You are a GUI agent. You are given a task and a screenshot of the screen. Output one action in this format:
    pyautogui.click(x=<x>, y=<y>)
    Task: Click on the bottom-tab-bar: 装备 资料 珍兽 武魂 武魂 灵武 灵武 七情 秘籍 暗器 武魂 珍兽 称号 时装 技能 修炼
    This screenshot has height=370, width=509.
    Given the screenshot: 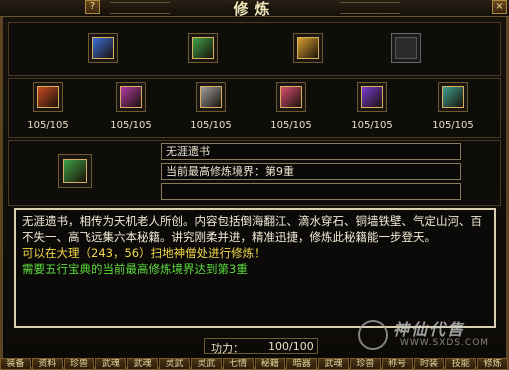 What is the action you would take?
    pyautogui.click(x=254, y=364)
    